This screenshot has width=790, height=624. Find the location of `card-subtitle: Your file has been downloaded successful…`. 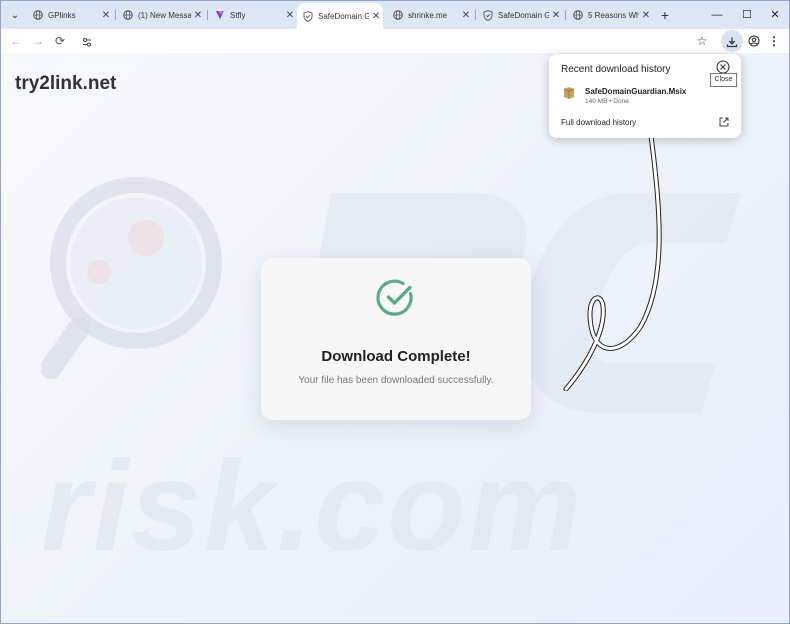

card-subtitle: Your file has been downloaded successful… is located at coordinates (396, 380).